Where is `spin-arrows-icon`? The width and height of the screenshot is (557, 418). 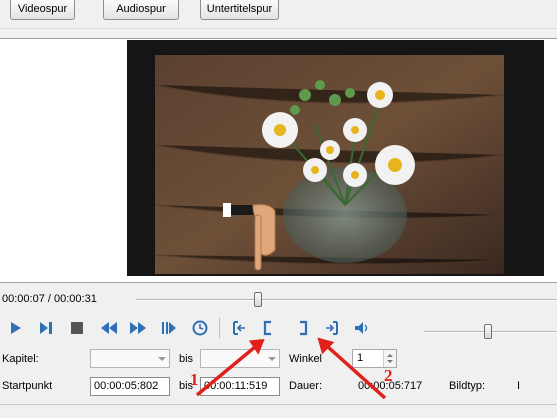
spin-arrows-icon is located at coordinates (390, 358).